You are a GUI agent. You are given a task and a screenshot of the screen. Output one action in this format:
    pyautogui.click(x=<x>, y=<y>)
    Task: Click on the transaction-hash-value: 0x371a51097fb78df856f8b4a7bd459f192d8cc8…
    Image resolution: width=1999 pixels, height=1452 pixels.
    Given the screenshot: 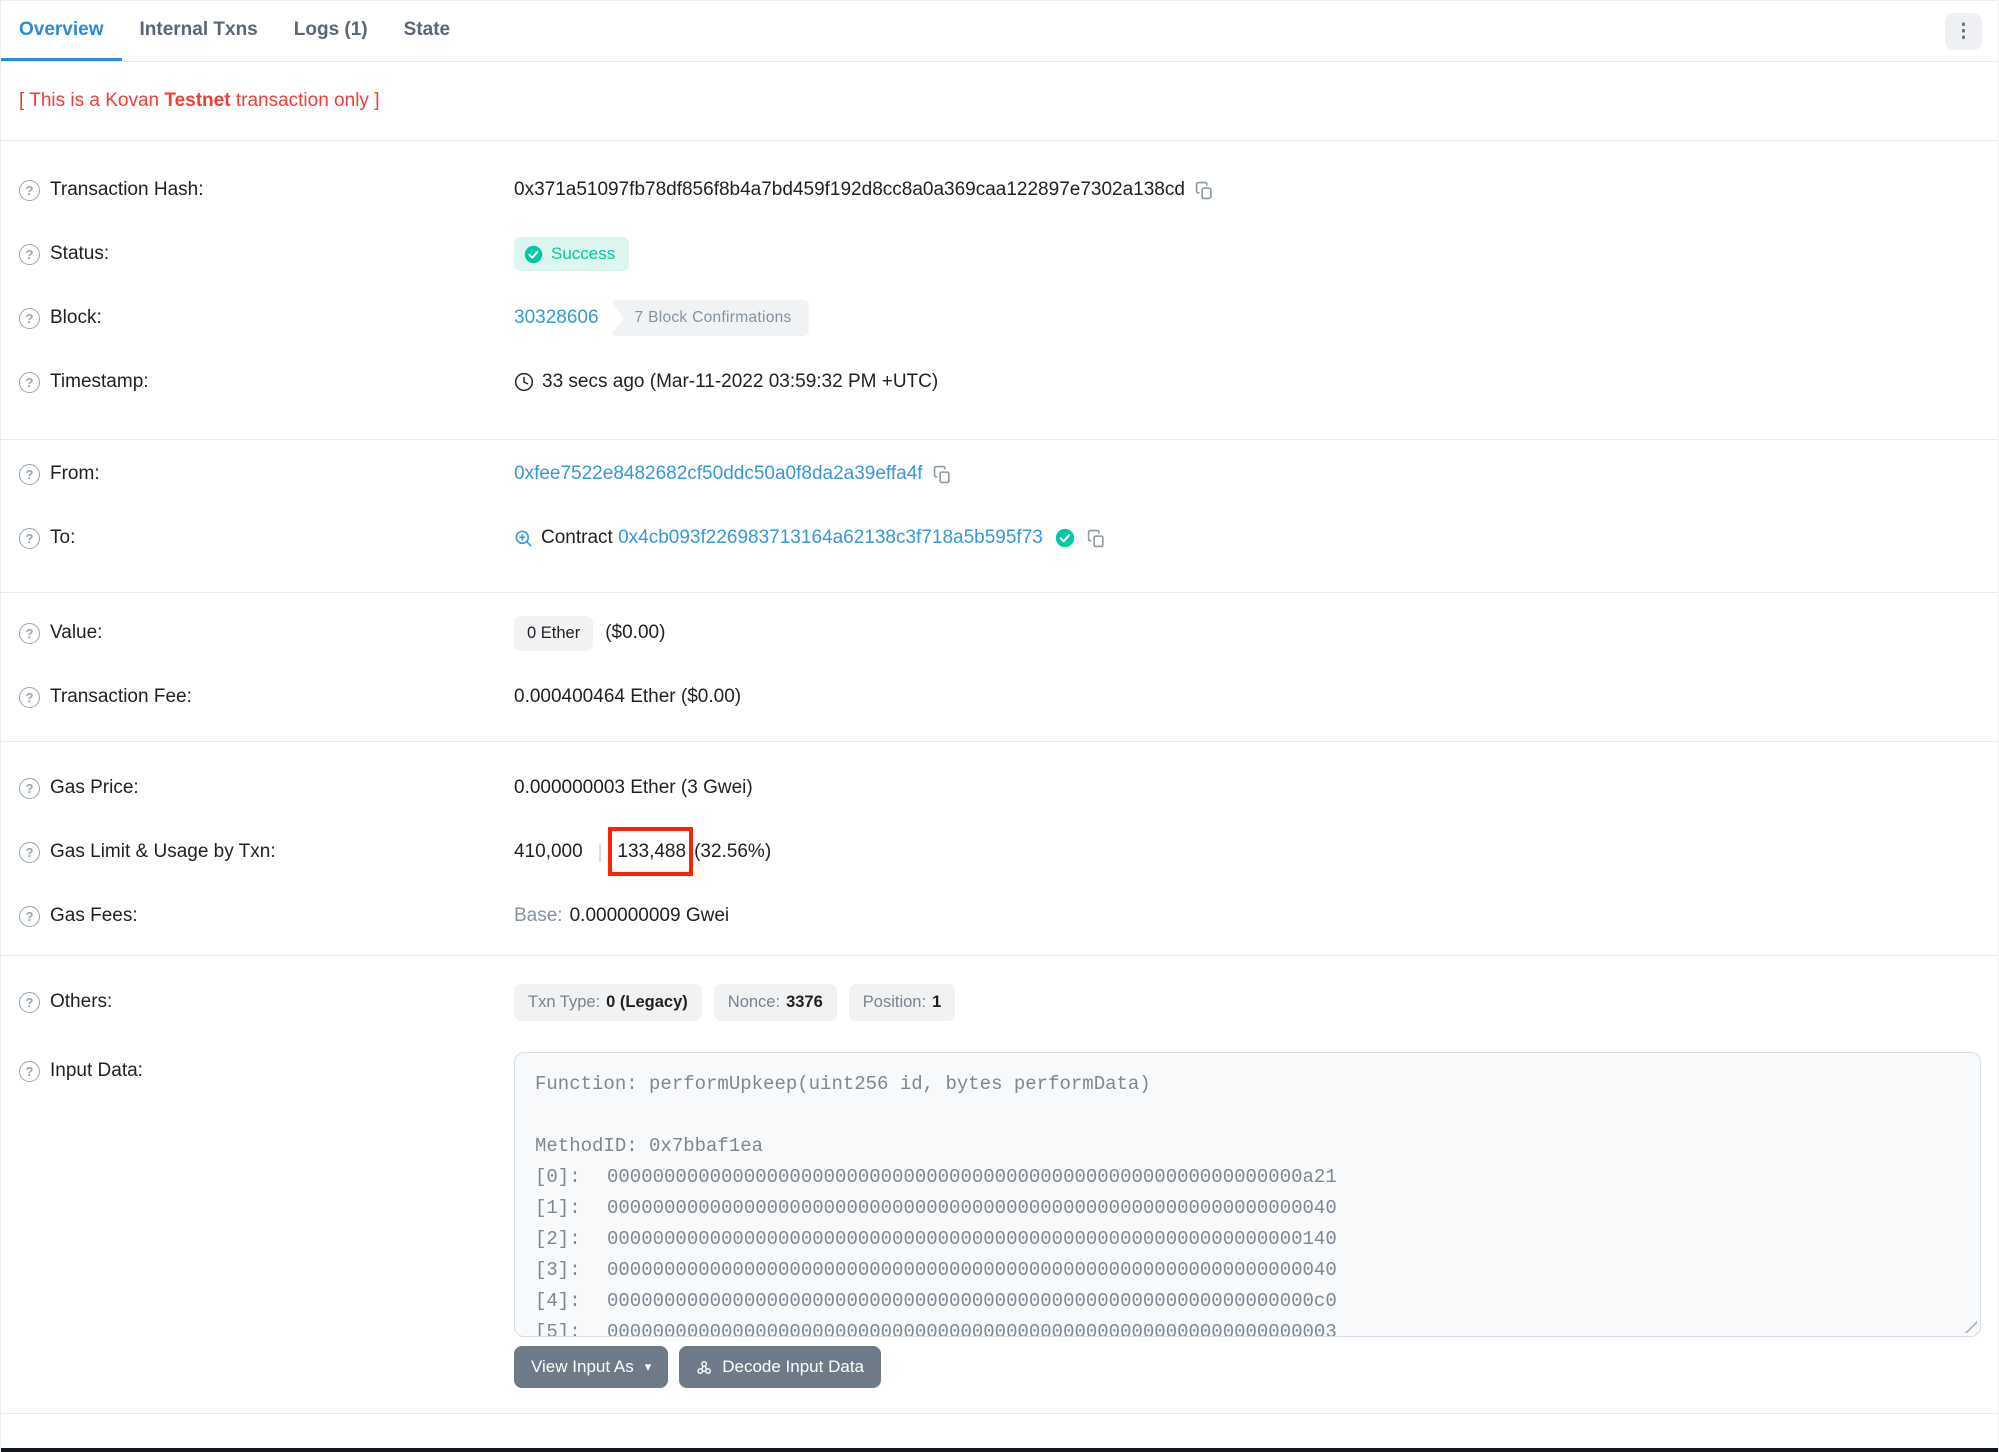 What is the action you would take?
    pyautogui.click(x=849, y=189)
    